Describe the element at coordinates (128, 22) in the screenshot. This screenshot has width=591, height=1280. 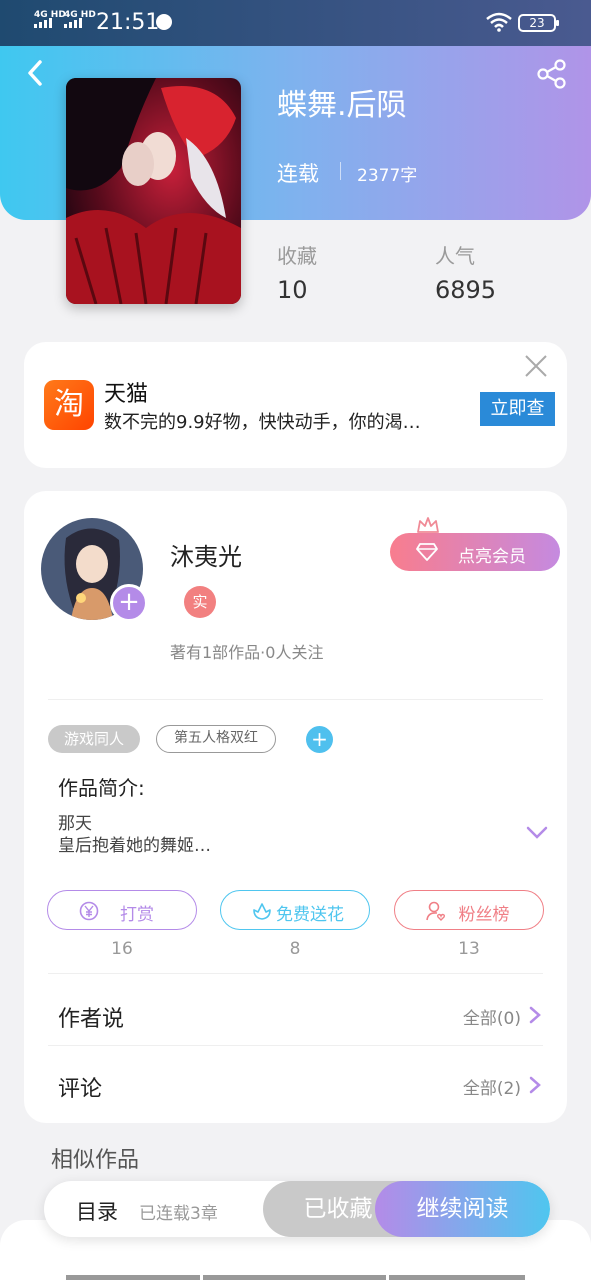
I see `clock: 21:51` at that location.